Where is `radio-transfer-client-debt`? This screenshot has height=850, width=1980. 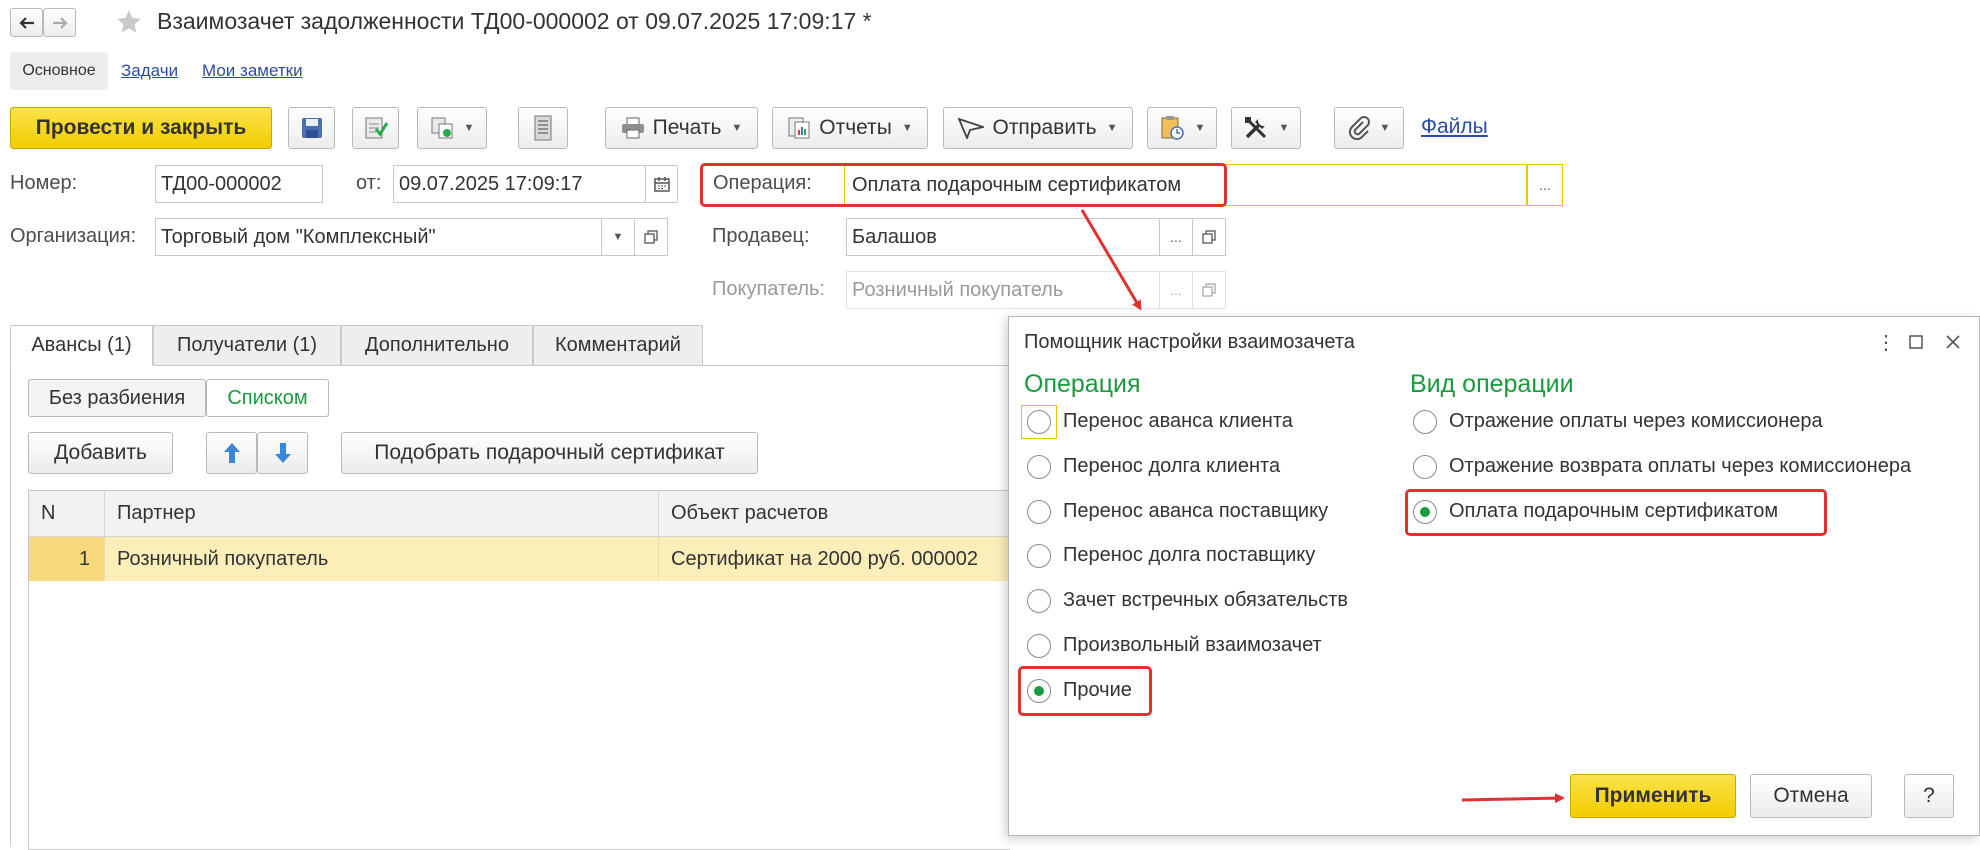
radio-transfer-client-debt is located at coordinates (1039, 467).